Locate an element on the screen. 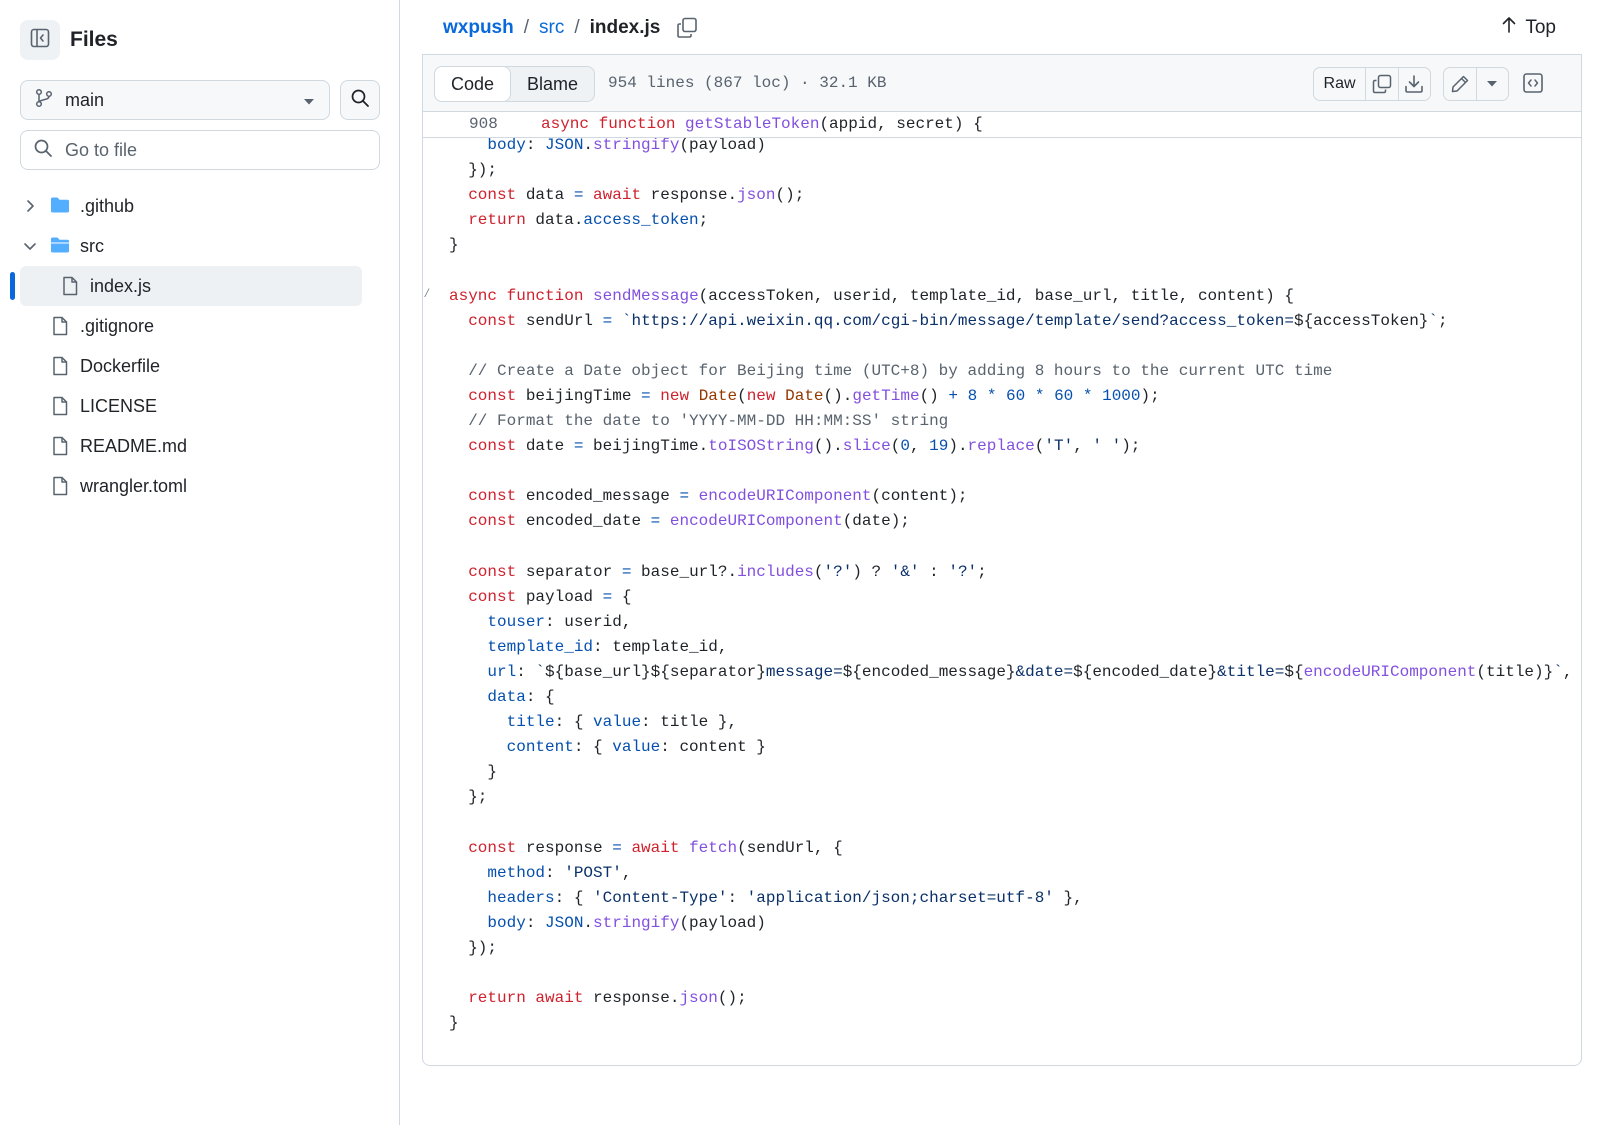  folder-open-icon is located at coordinates (60, 247).